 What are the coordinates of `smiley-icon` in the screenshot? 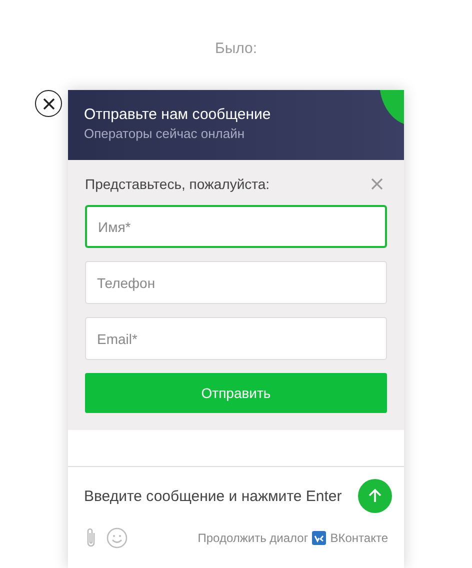 It's located at (117, 538).